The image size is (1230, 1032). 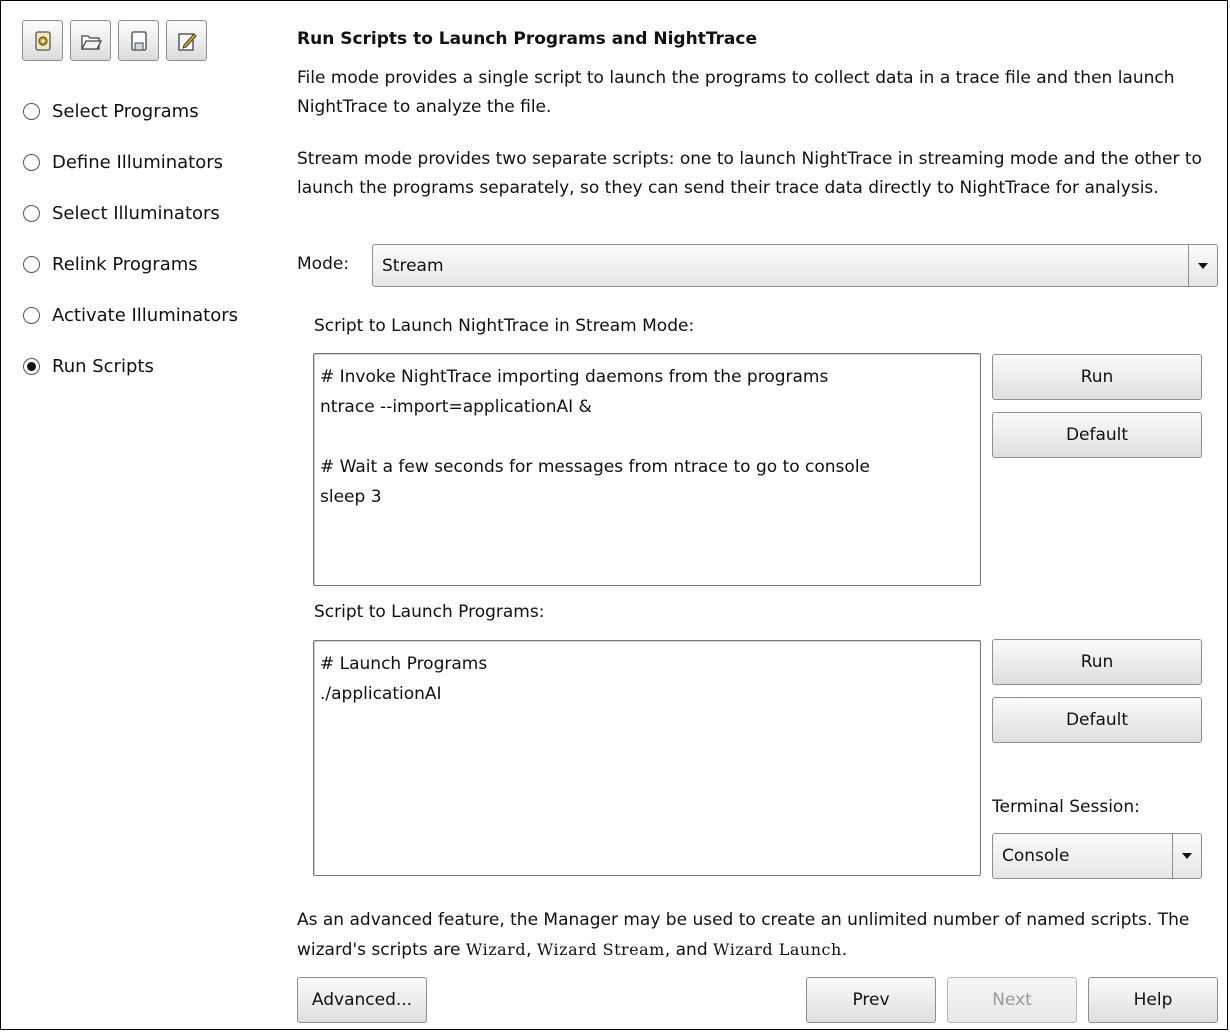 I want to click on wizard-button, so click(x=42, y=40).